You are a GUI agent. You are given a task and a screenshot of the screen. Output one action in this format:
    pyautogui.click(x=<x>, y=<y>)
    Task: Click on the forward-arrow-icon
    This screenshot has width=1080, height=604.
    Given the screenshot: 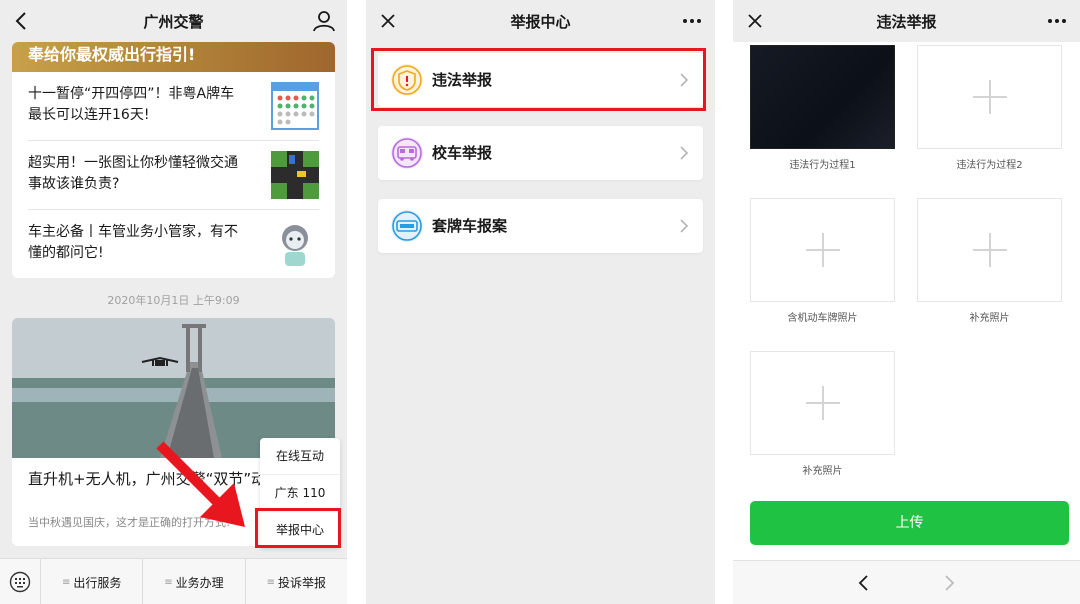 What is the action you would take?
    pyautogui.click(x=949, y=583)
    